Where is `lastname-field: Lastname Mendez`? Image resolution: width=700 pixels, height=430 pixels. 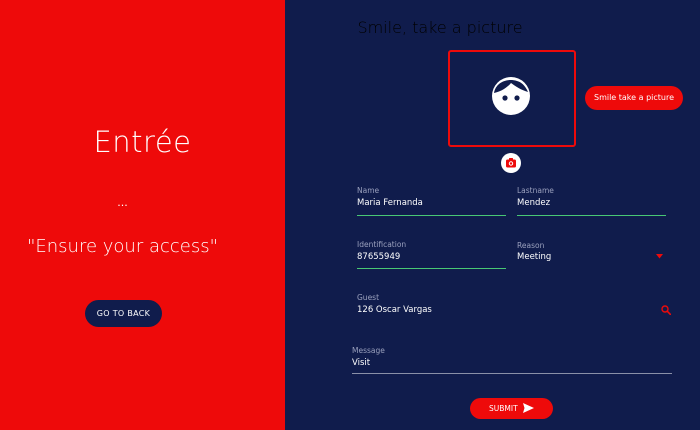
lastname-field: Lastname Mendez is located at coordinates (591, 202).